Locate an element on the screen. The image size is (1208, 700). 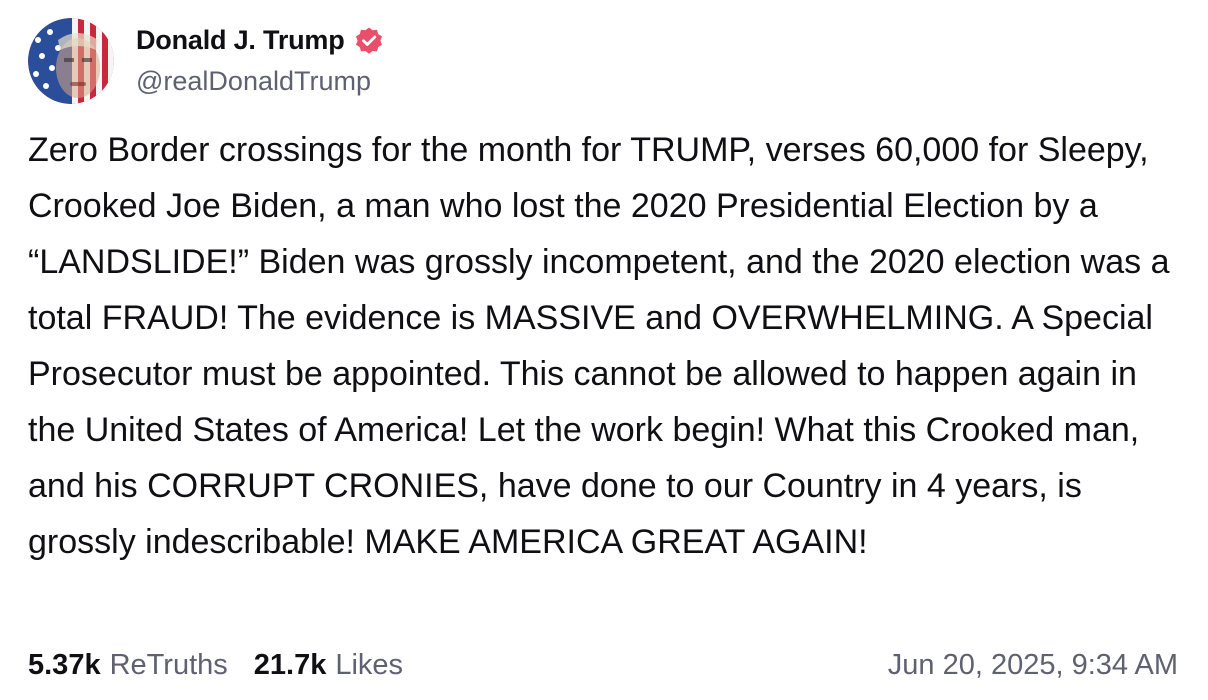
name-row: Donald J. Trump is located at coordinates (260, 40).